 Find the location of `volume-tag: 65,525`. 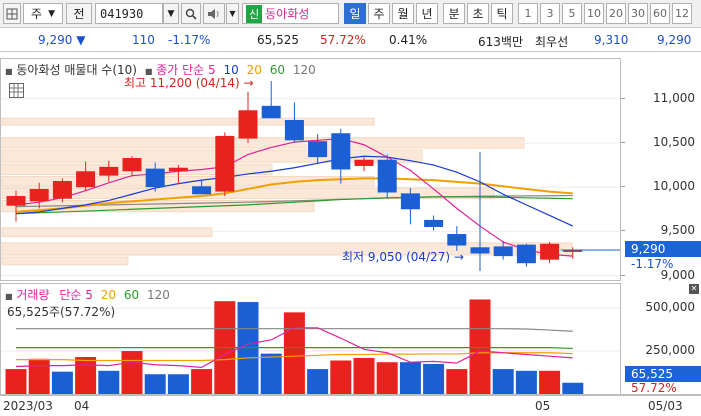

volume-tag: 65,525 is located at coordinates (663, 373).